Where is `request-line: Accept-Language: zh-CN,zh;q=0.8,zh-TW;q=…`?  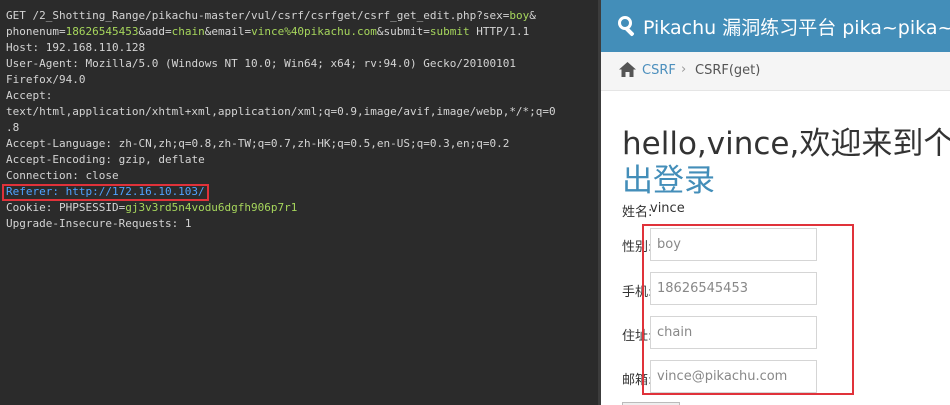
request-line: Accept-Language: zh-CN,zh;q=0.8,zh-TW;q=… is located at coordinates (300, 144).